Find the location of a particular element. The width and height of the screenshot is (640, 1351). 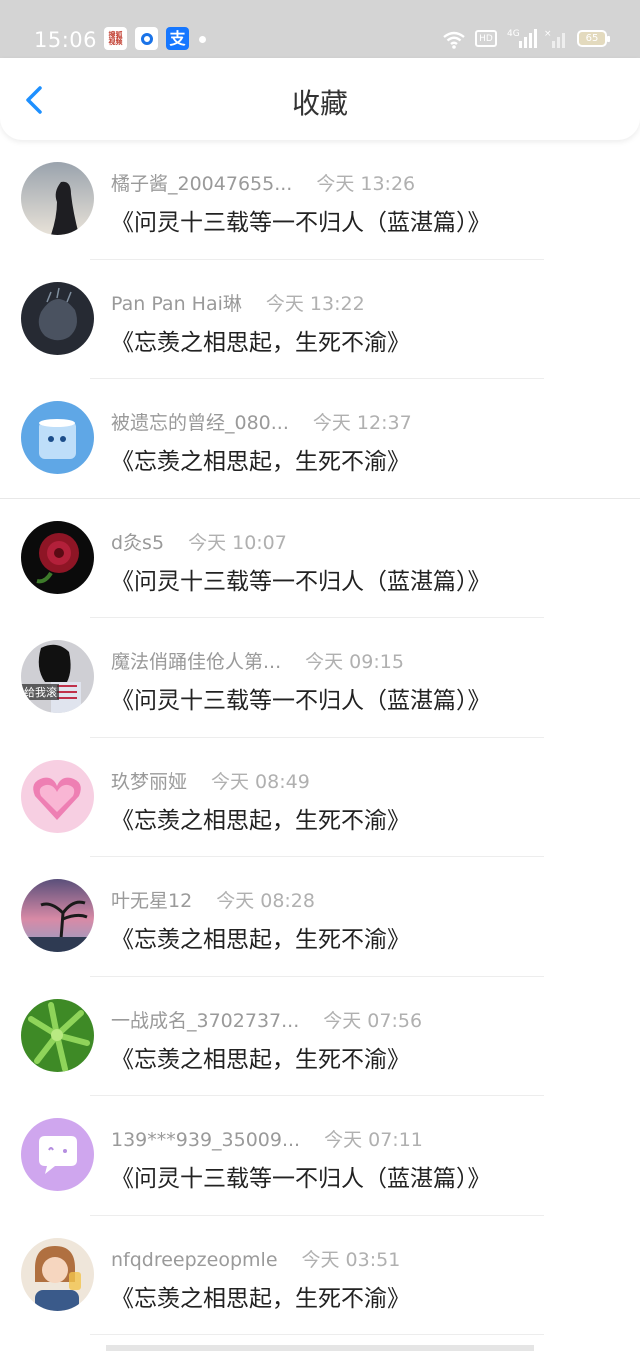

item-time: 今天 08:49 is located at coordinates (260, 781).